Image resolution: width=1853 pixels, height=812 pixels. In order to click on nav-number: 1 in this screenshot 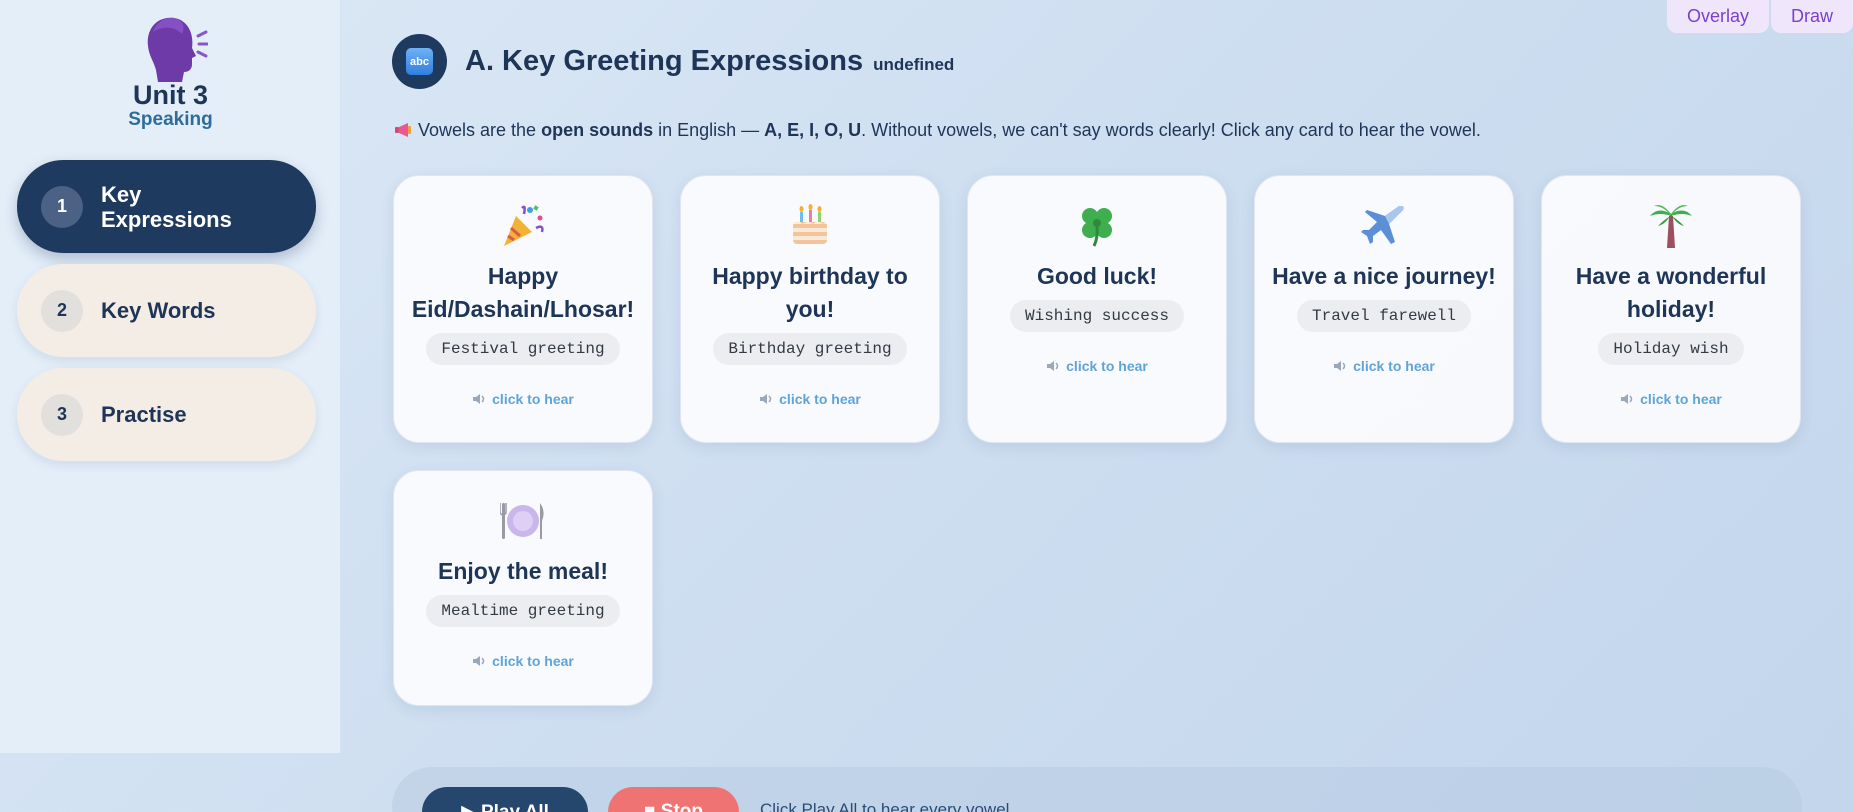, I will do `click(62, 206)`.